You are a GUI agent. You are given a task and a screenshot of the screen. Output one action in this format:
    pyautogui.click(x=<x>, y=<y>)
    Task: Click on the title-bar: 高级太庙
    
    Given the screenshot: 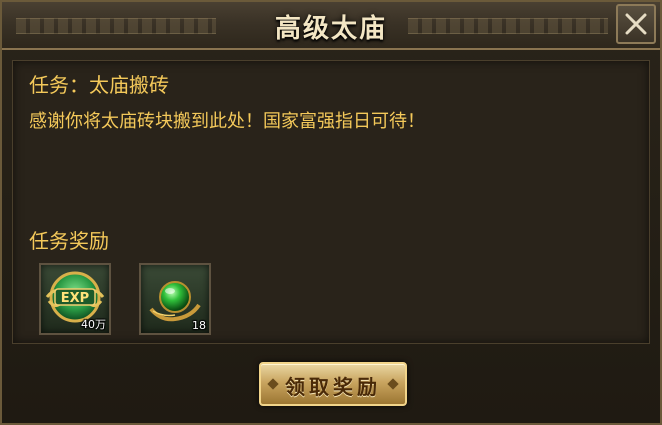 What is the action you would take?
    pyautogui.click(x=331, y=26)
    